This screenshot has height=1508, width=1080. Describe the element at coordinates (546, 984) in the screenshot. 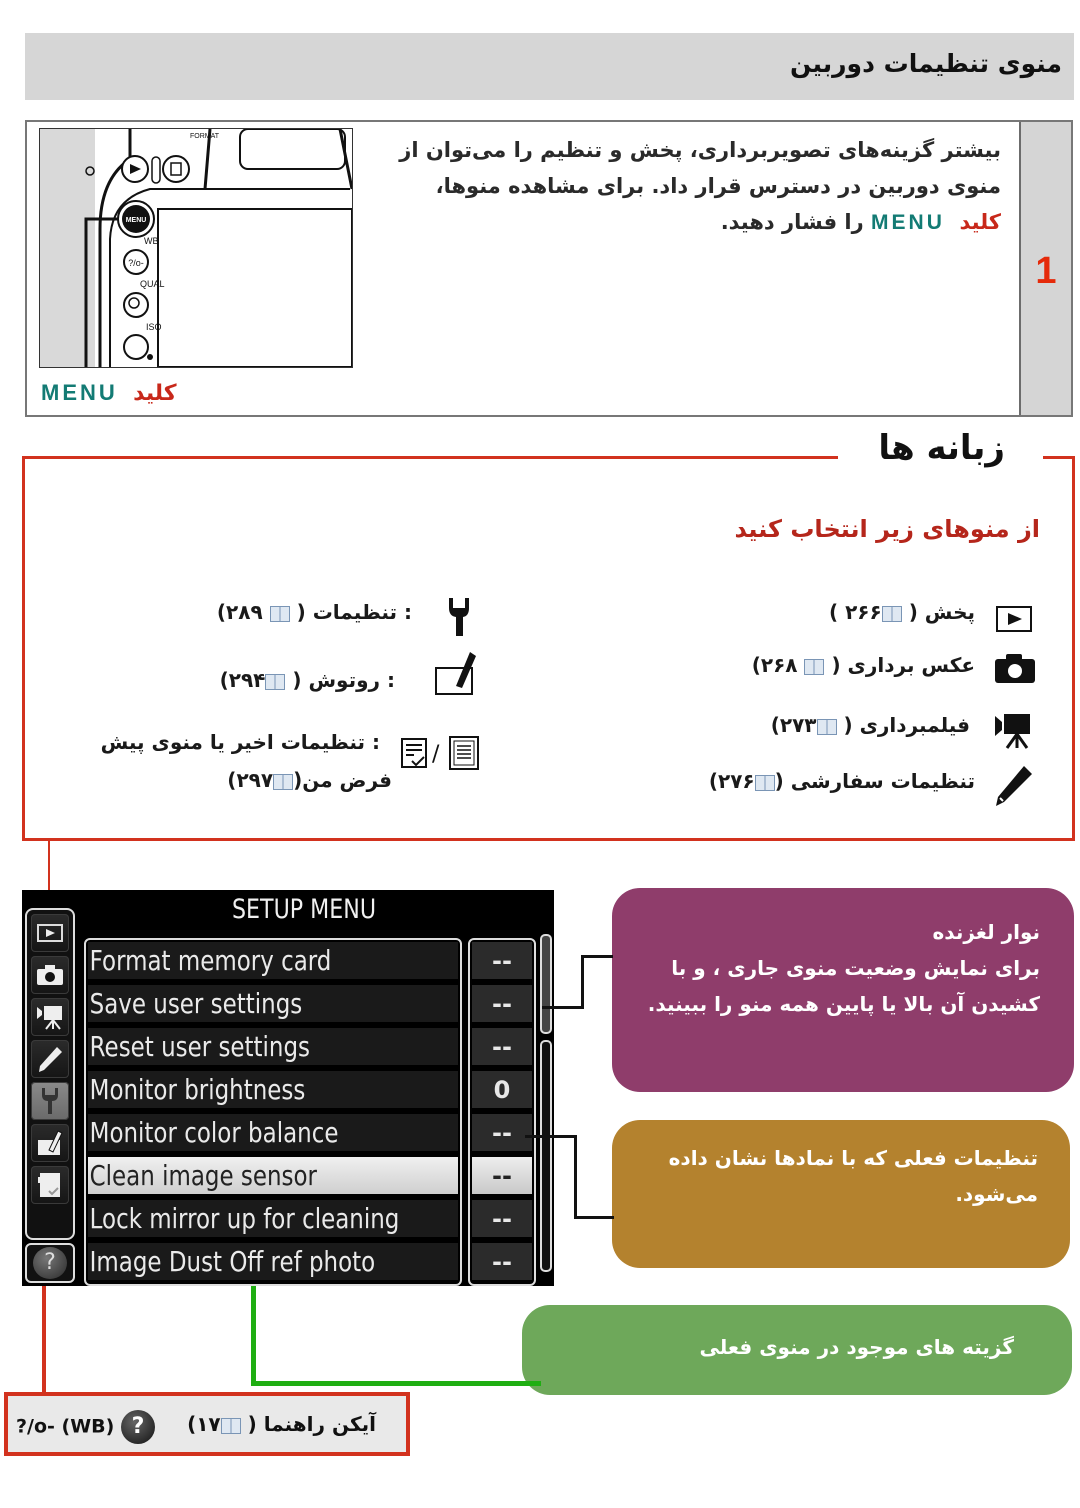

I see `scrollbar-thumb` at that location.